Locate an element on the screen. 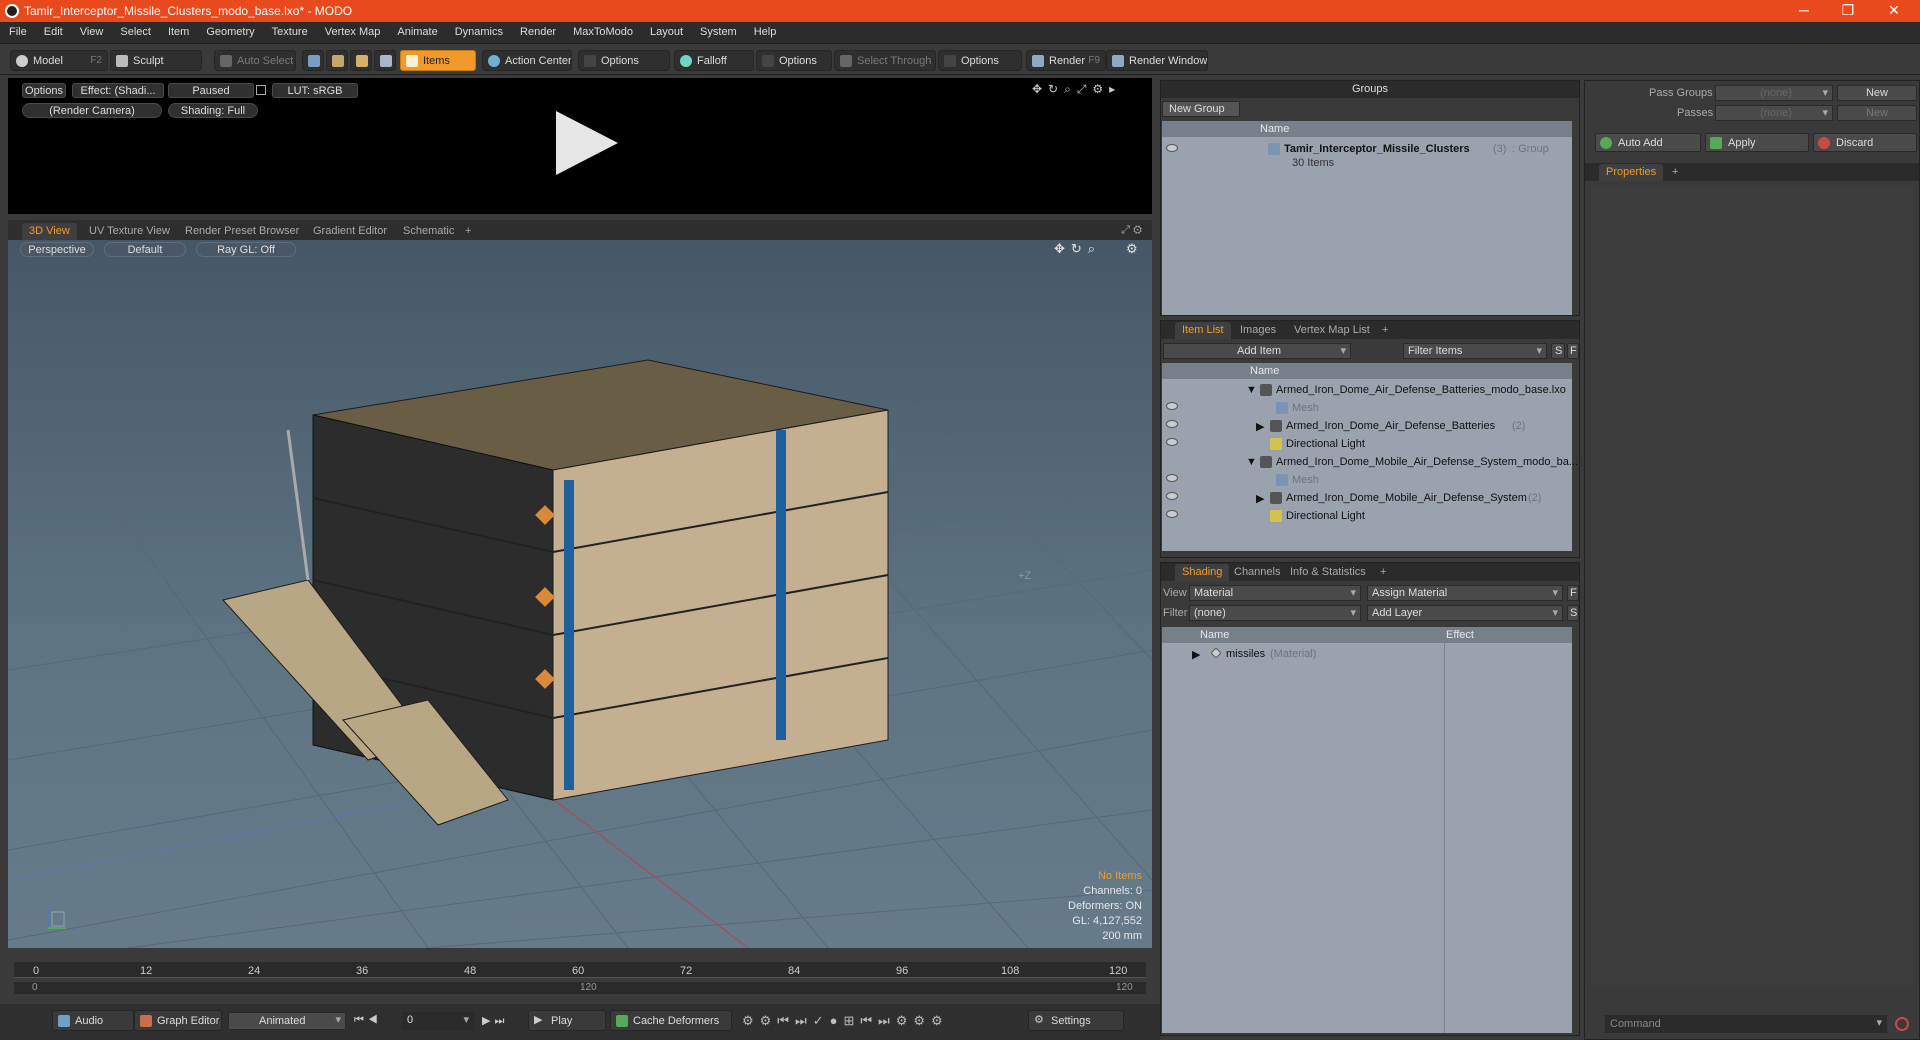  render-camera-dropdown: (Render Camera) is located at coordinates (92, 110).